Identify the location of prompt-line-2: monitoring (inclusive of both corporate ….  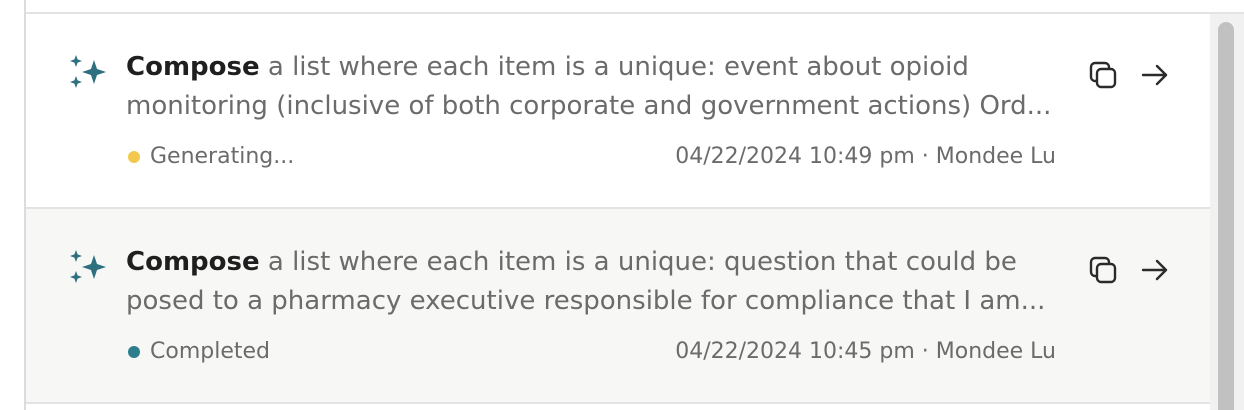
(589, 106).